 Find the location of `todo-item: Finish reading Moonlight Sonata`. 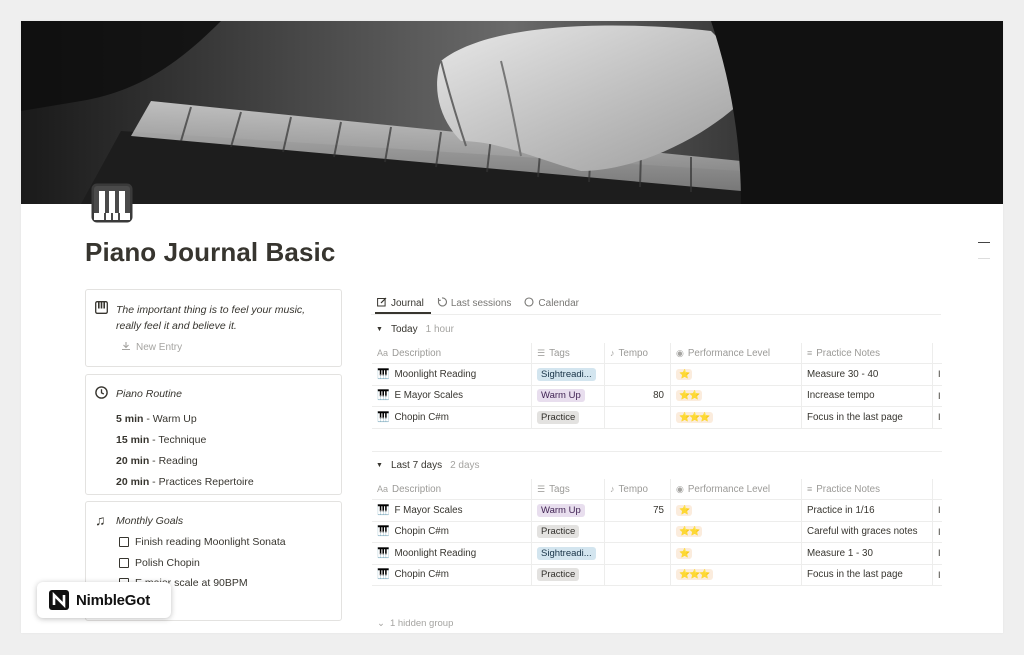

todo-item: Finish reading Moonlight Sonata is located at coordinates (202, 542).